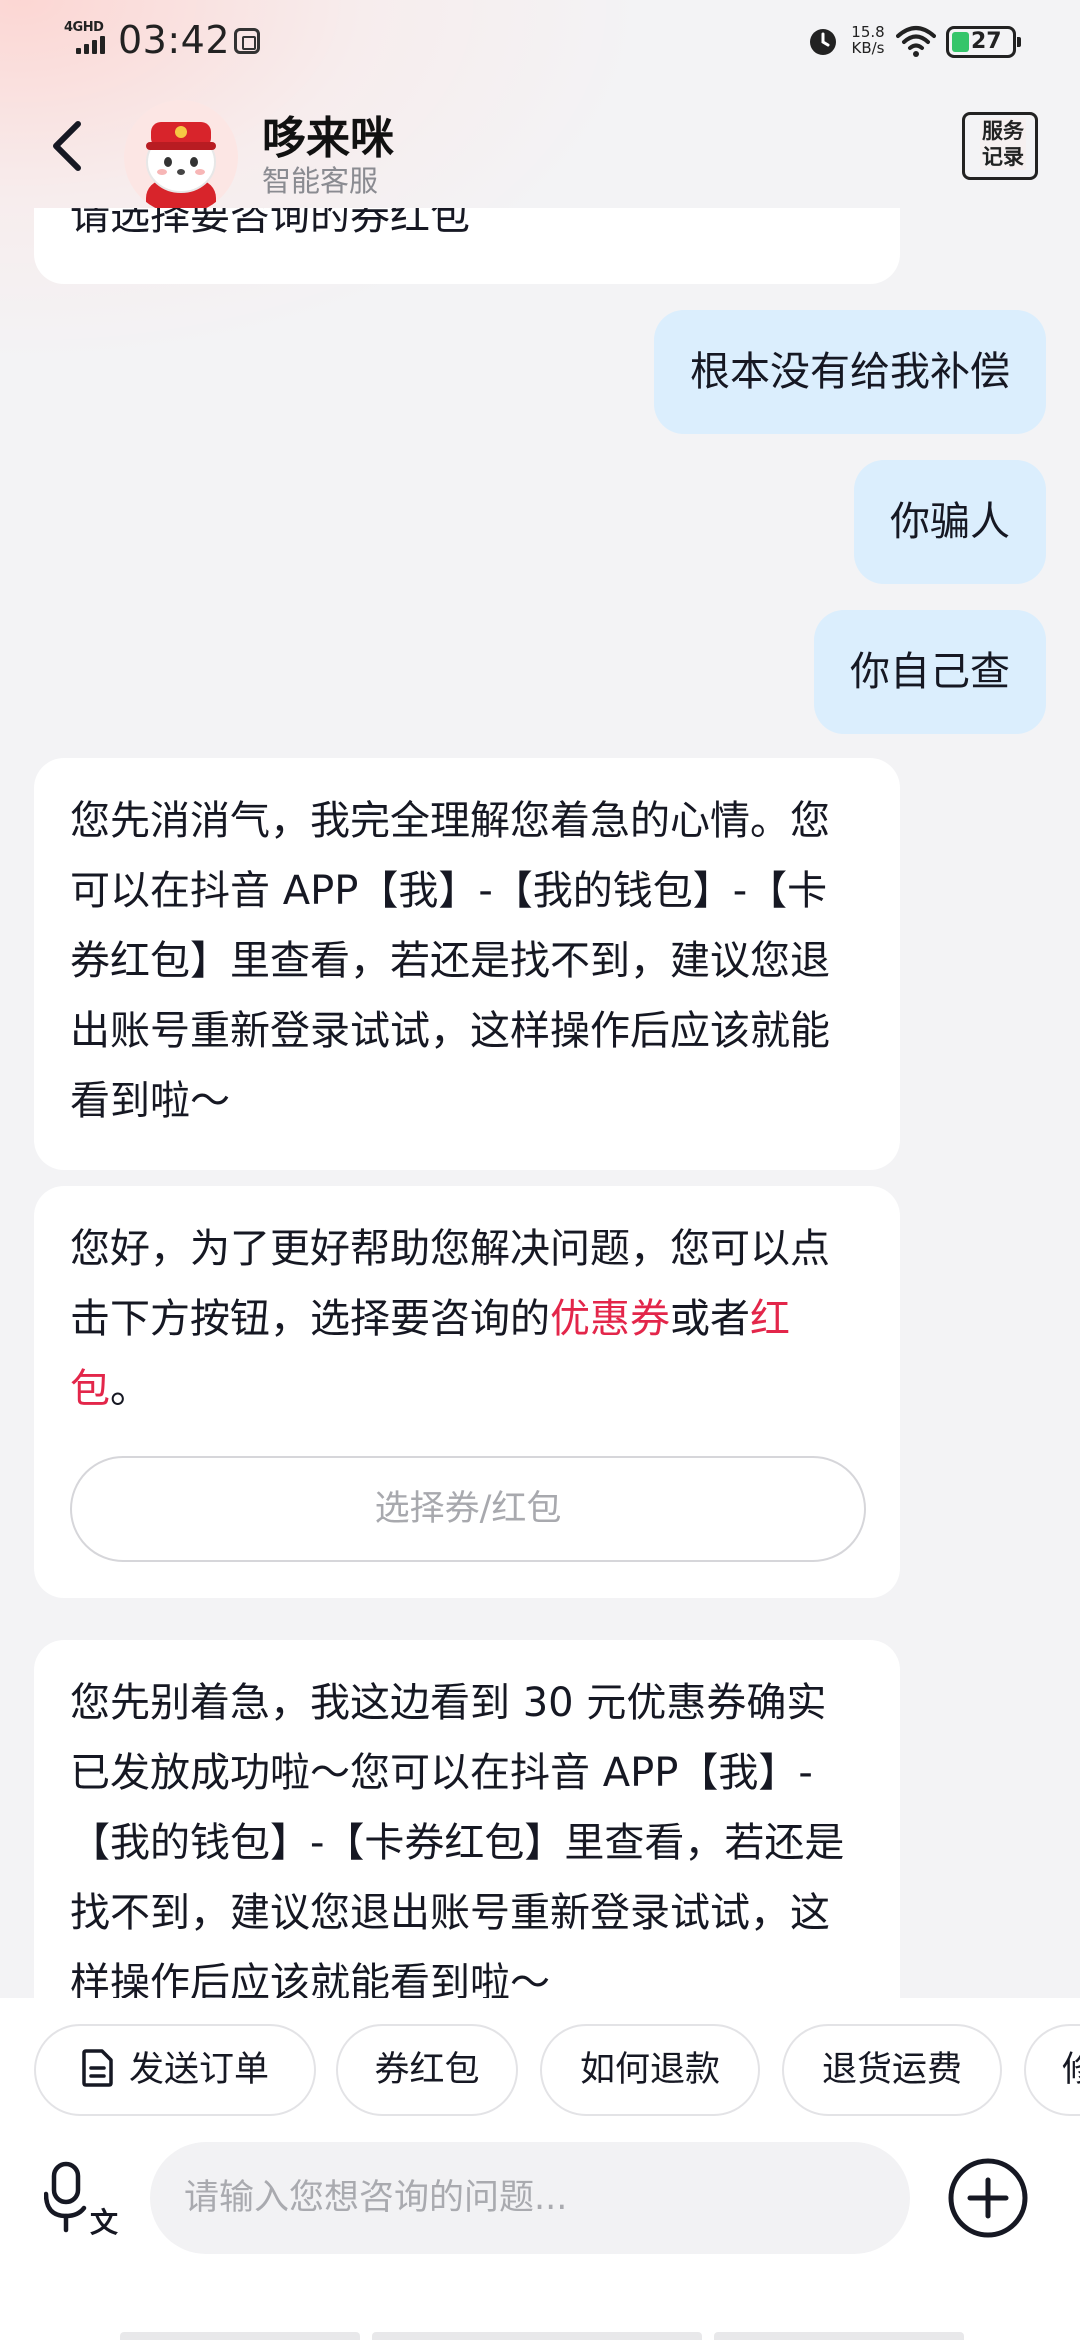  I want to click on composer: 发送订单 券红包 如何退款 退货运费 修 文, so click(540, 2169).